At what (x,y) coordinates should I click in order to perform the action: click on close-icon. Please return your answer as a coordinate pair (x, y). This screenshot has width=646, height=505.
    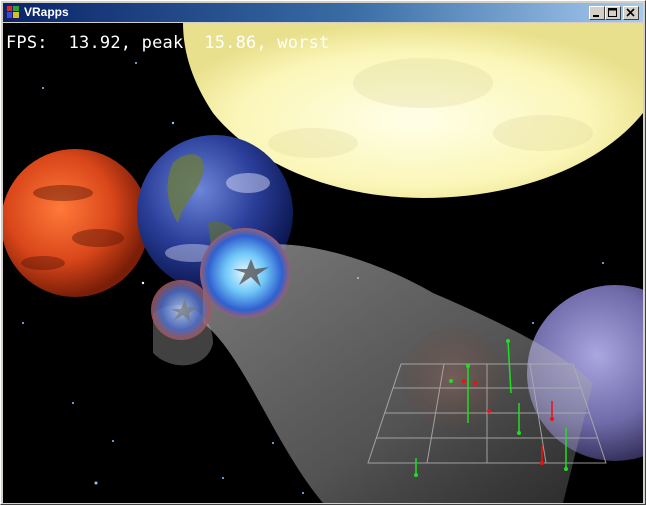
    Looking at the image, I should click on (630, 12).